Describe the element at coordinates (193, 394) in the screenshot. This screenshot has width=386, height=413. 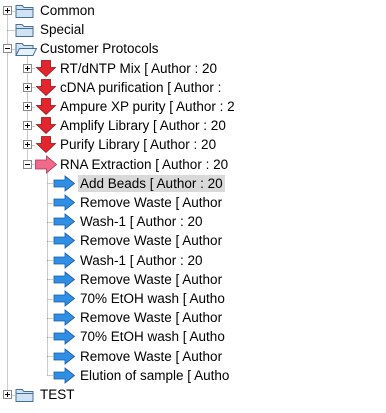
I see `tree-node-test: TEST` at that location.